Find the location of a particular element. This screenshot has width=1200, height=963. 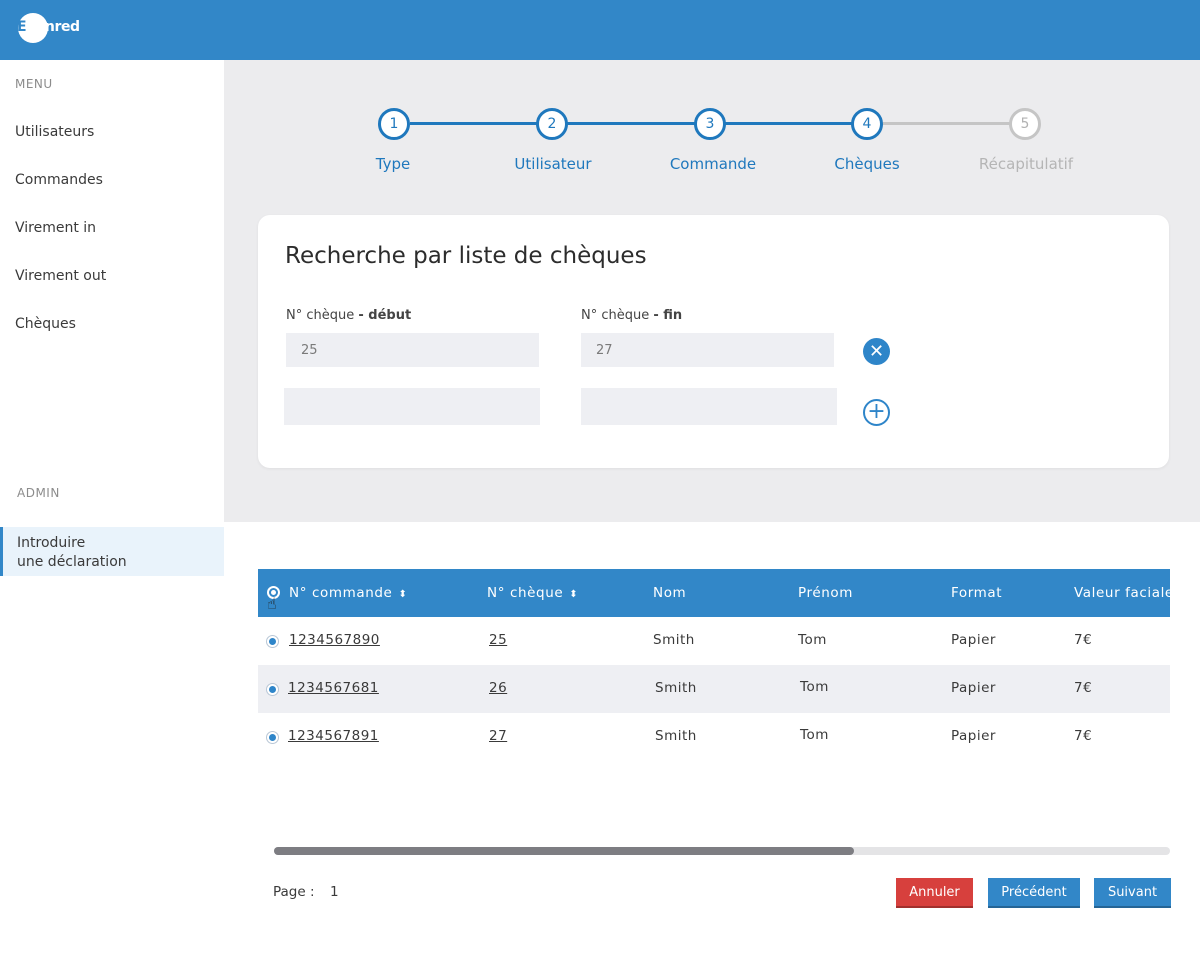

commande-link: 1234567891 is located at coordinates (333, 736).